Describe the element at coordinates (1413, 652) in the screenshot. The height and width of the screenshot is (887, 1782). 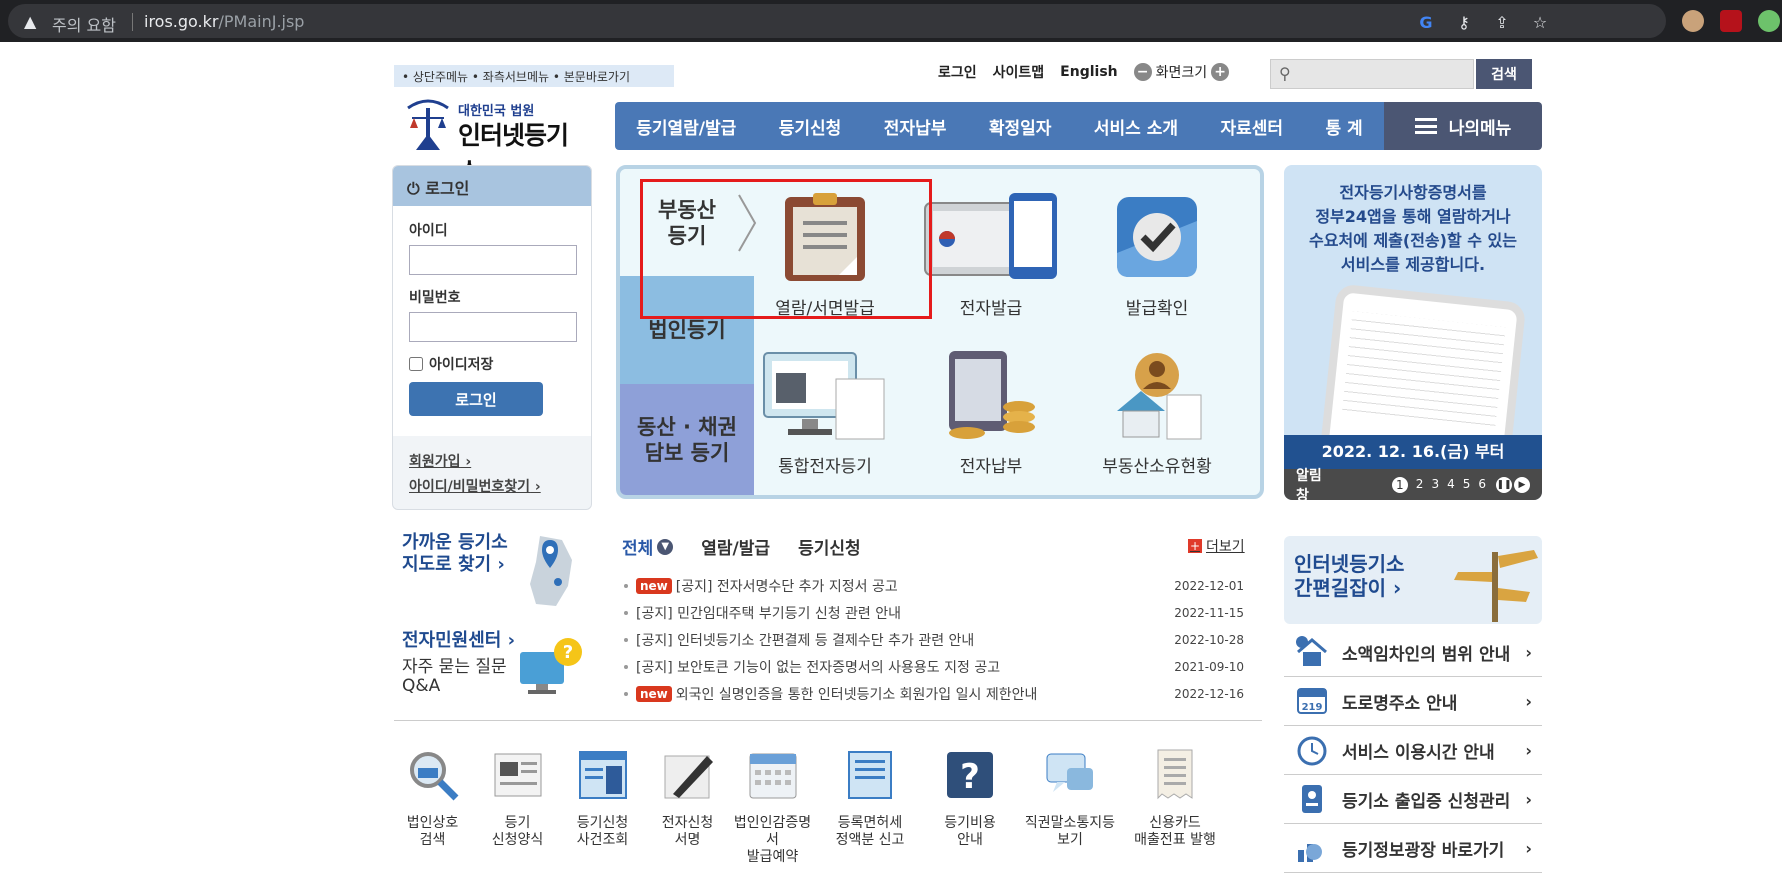
I see `link-small-tenant: 소액임차인의 범위 안내 ›` at that location.